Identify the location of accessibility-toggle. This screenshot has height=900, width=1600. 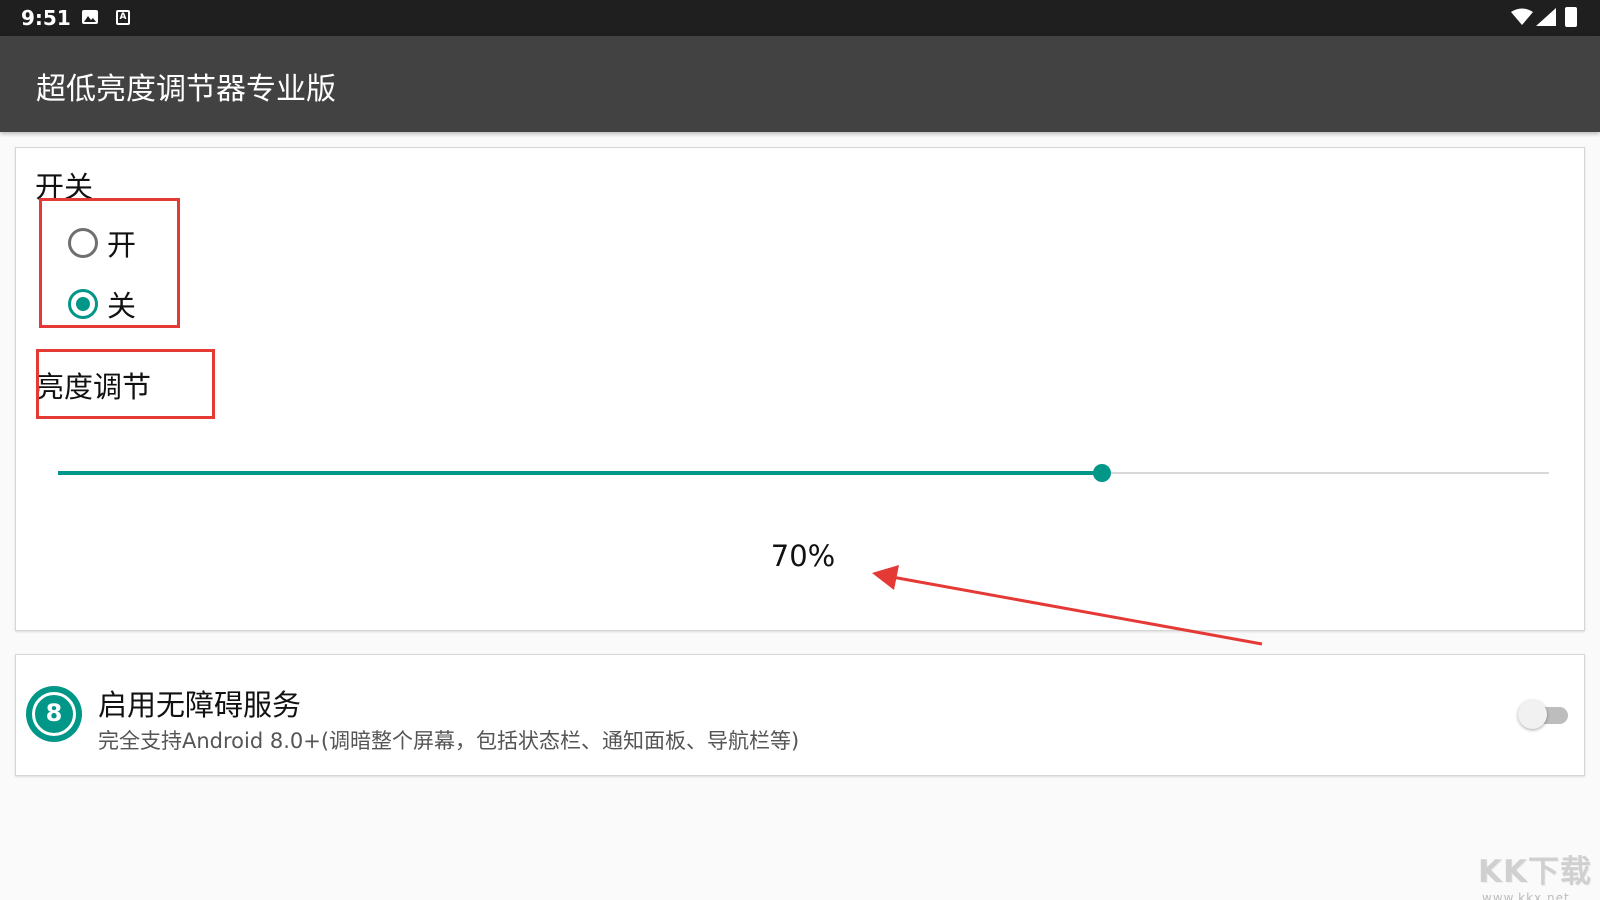
(1544, 715).